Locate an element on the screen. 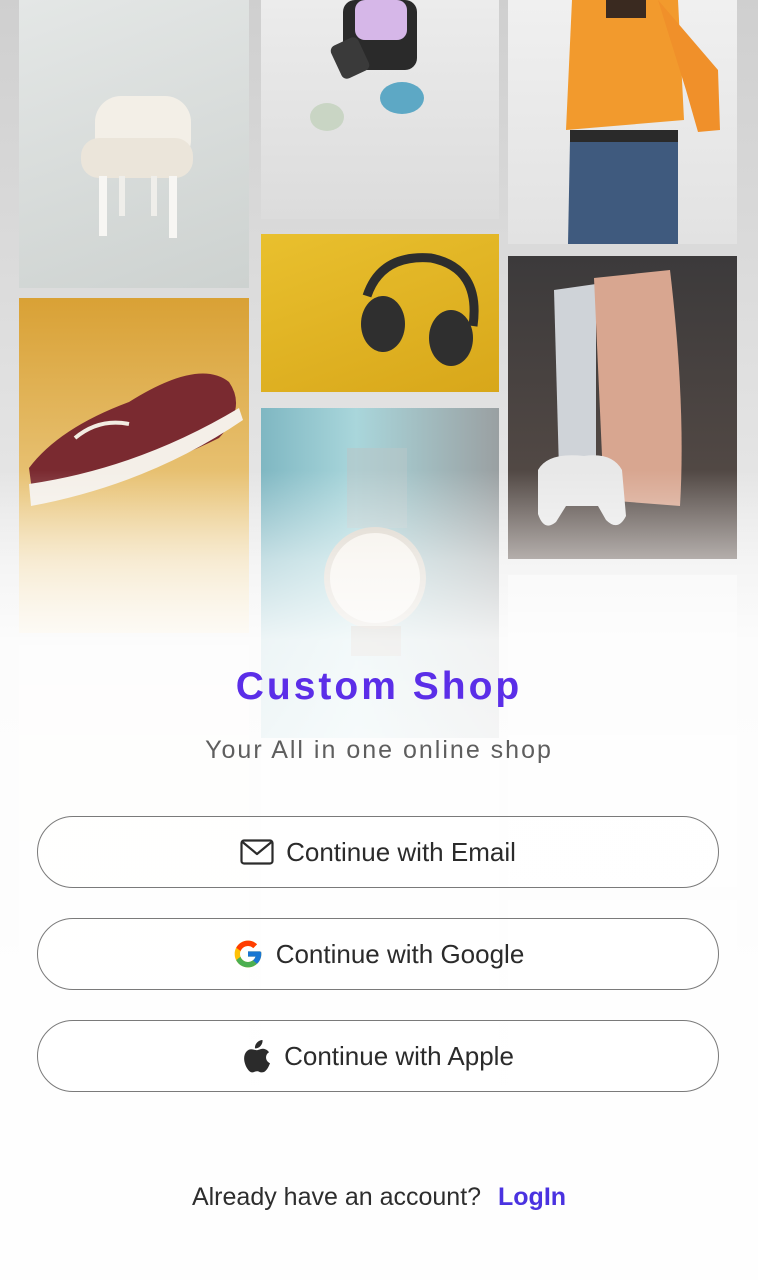  mail-icon is located at coordinates (257, 852).